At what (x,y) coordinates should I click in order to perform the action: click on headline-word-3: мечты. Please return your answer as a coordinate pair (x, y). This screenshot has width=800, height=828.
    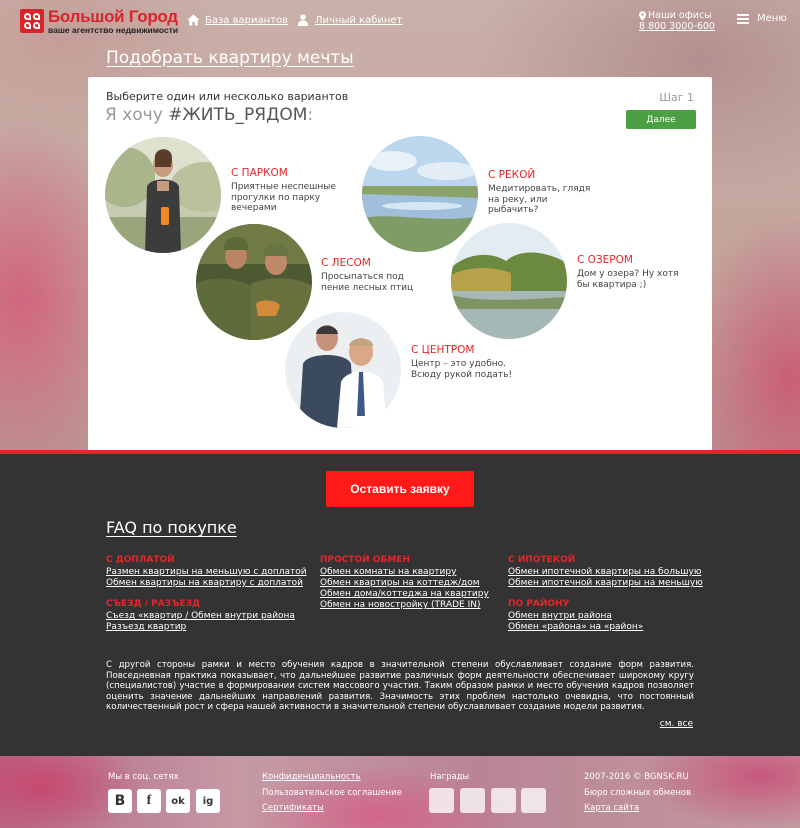
    Looking at the image, I should click on (325, 58).